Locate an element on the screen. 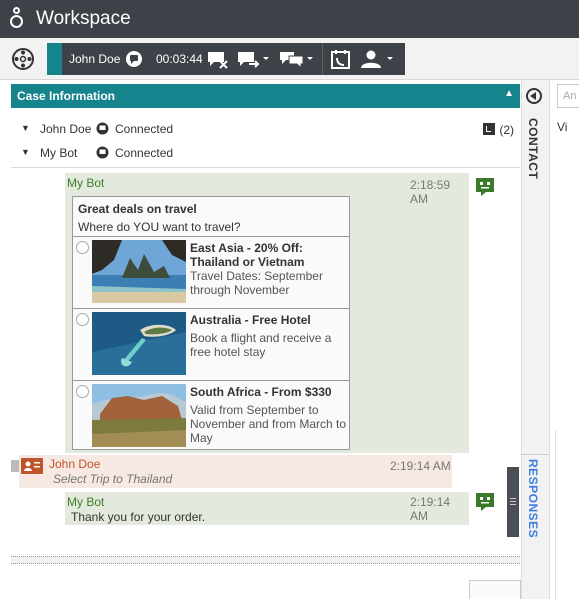  party-row: ▼ My Bot Connected is located at coordinates (265, 153).